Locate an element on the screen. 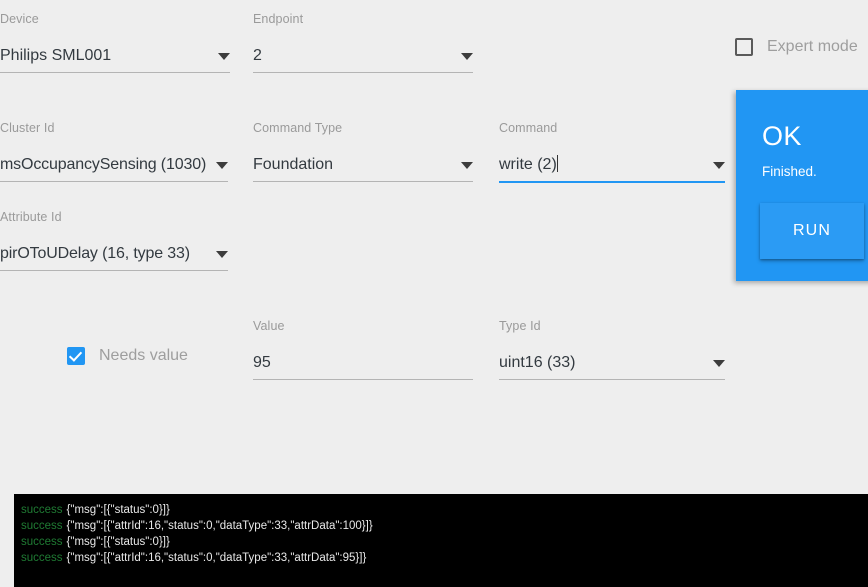 This screenshot has height=587, width=868. needs-value-row: Needs value is located at coordinates (127, 356).